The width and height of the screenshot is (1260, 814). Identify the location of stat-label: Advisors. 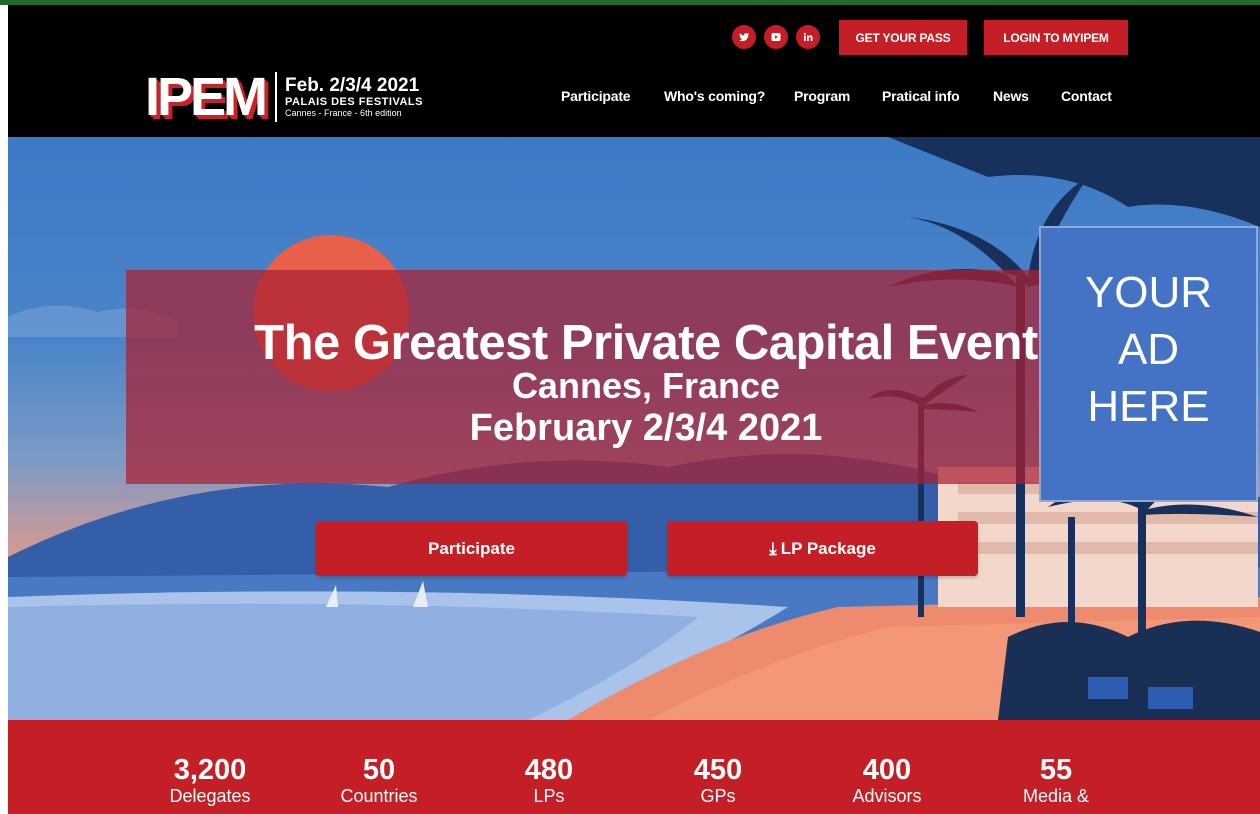
(887, 796).